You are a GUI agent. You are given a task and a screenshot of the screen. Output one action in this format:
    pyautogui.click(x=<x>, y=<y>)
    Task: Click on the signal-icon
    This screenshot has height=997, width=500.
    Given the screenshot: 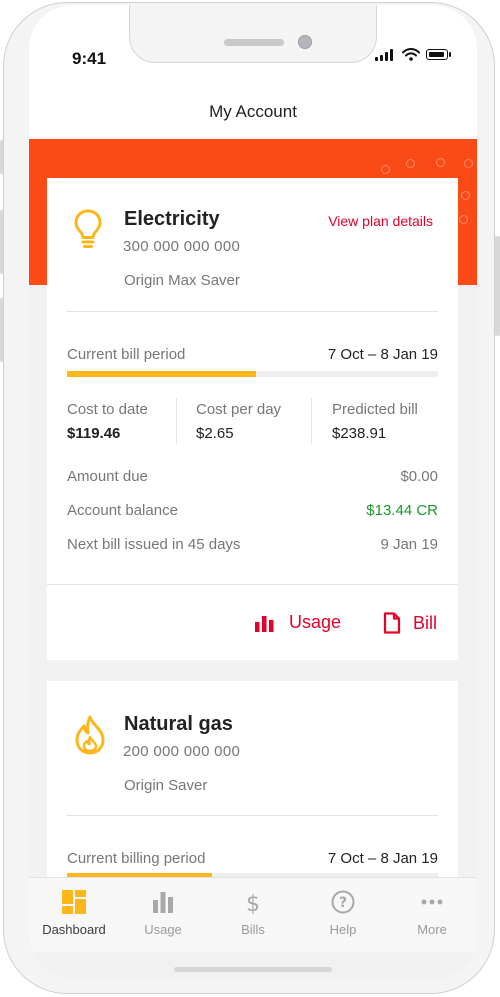 What is the action you would take?
    pyautogui.click(x=384, y=55)
    